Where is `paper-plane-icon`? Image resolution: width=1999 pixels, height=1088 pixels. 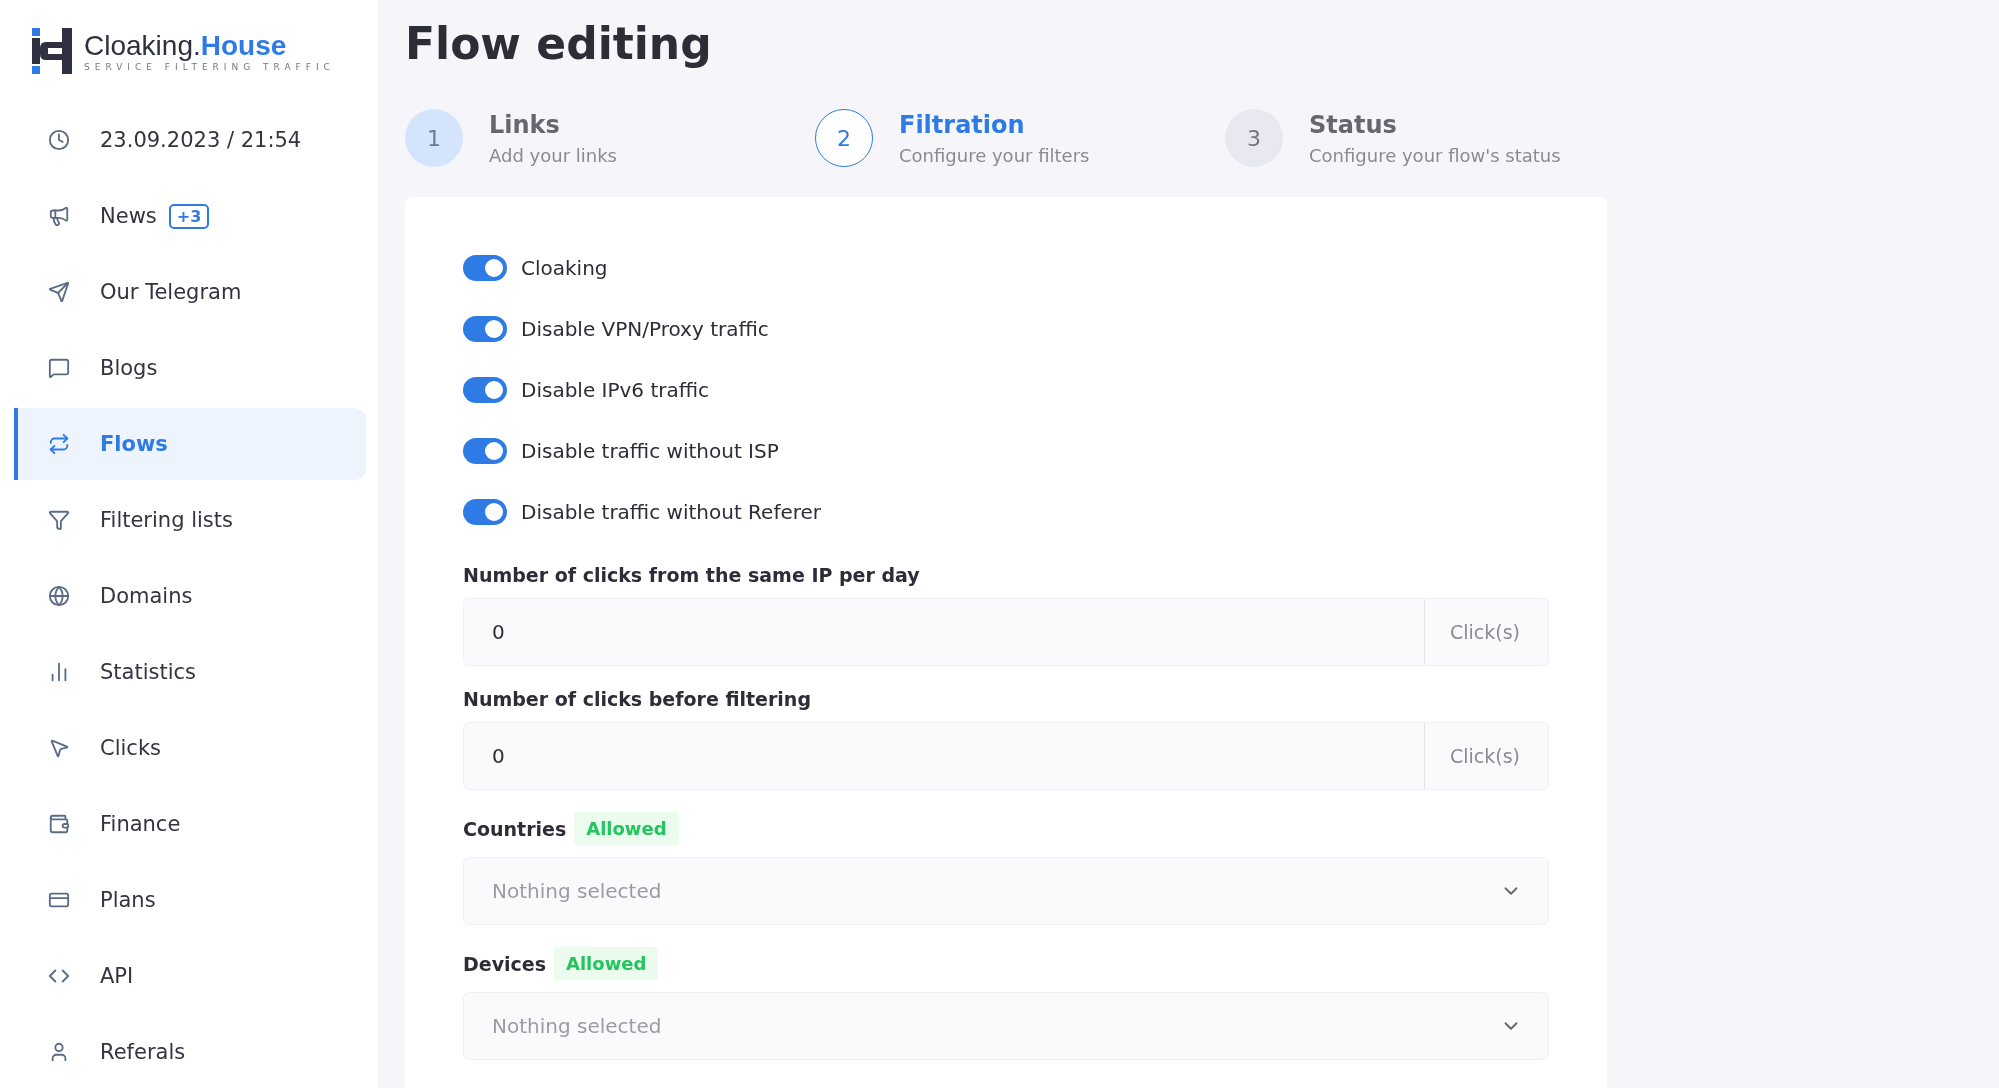 paper-plane-icon is located at coordinates (59, 292).